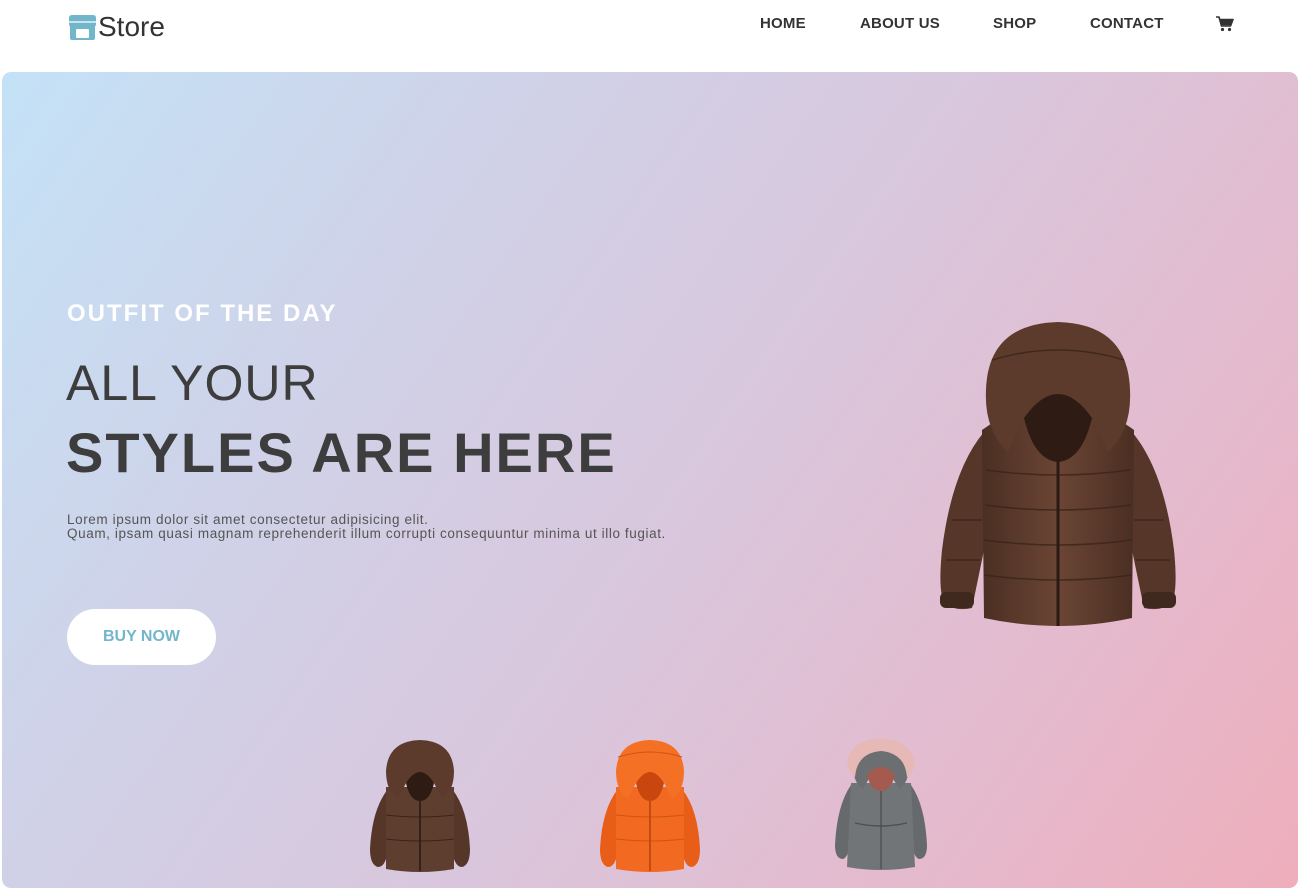 The image size is (1302, 893). I want to click on nav-shop-link: SHOP, so click(1014, 24).